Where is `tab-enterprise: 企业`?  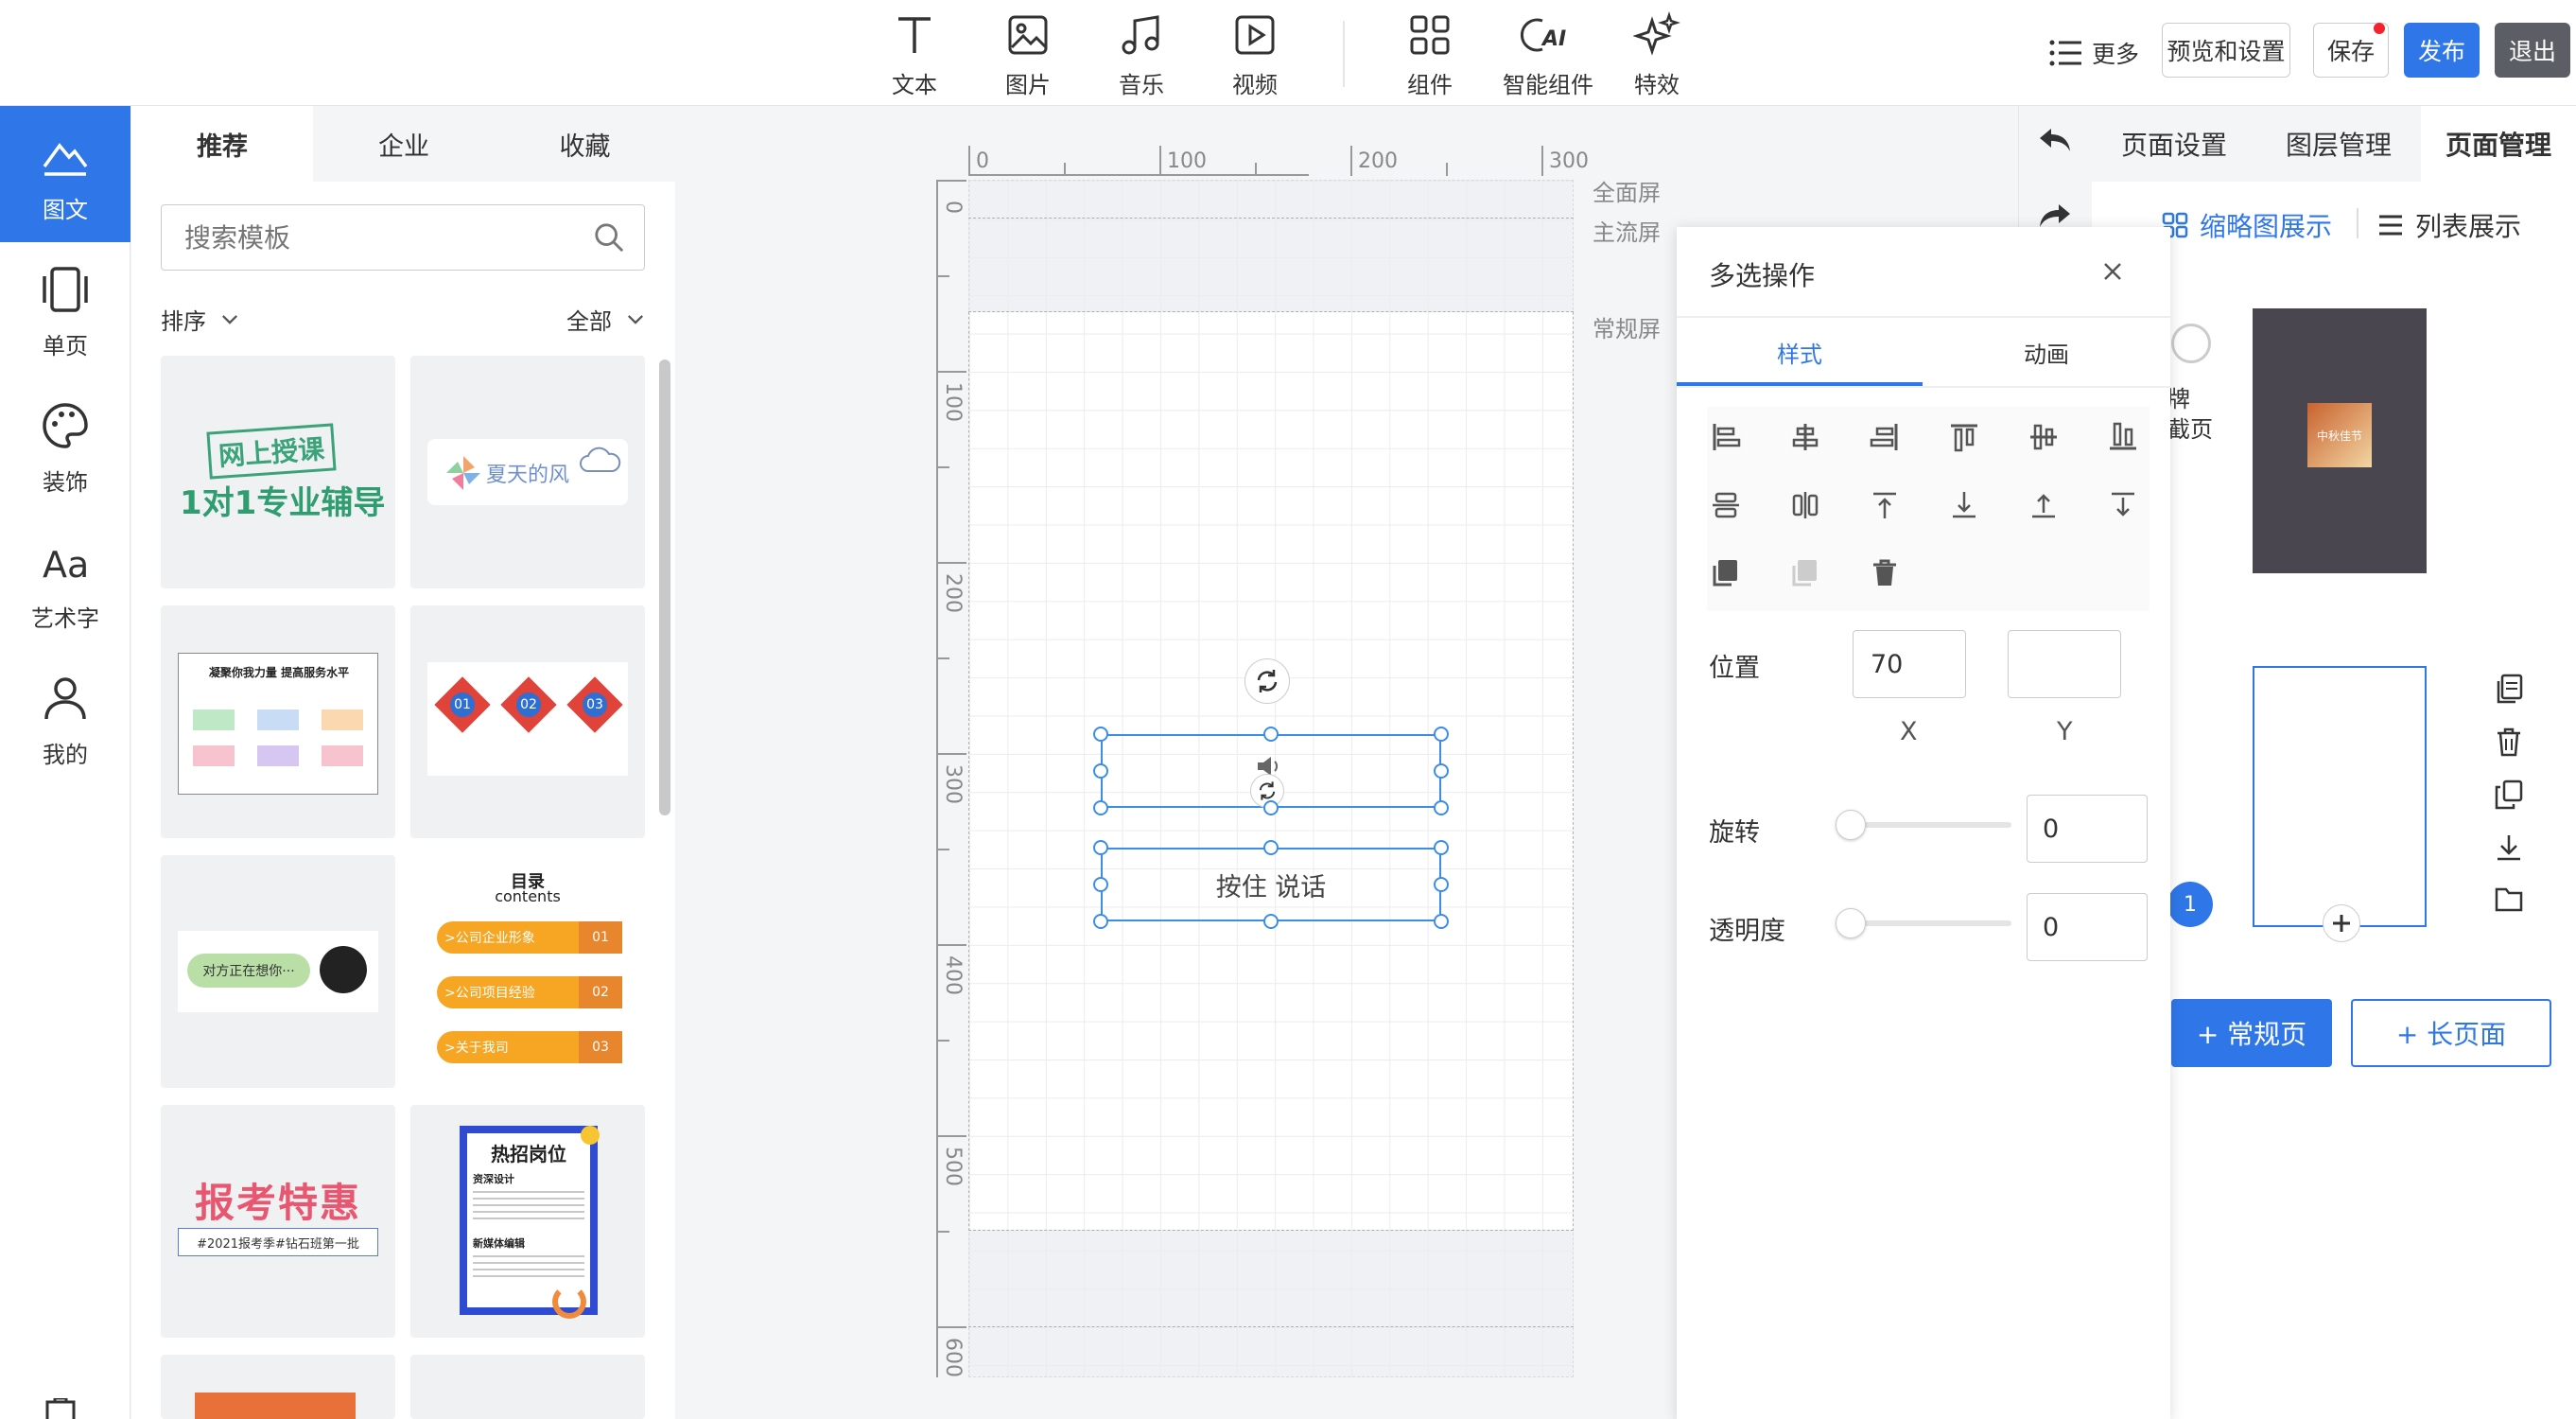
tab-enterprise: 企业 is located at coordinates (404, 144).